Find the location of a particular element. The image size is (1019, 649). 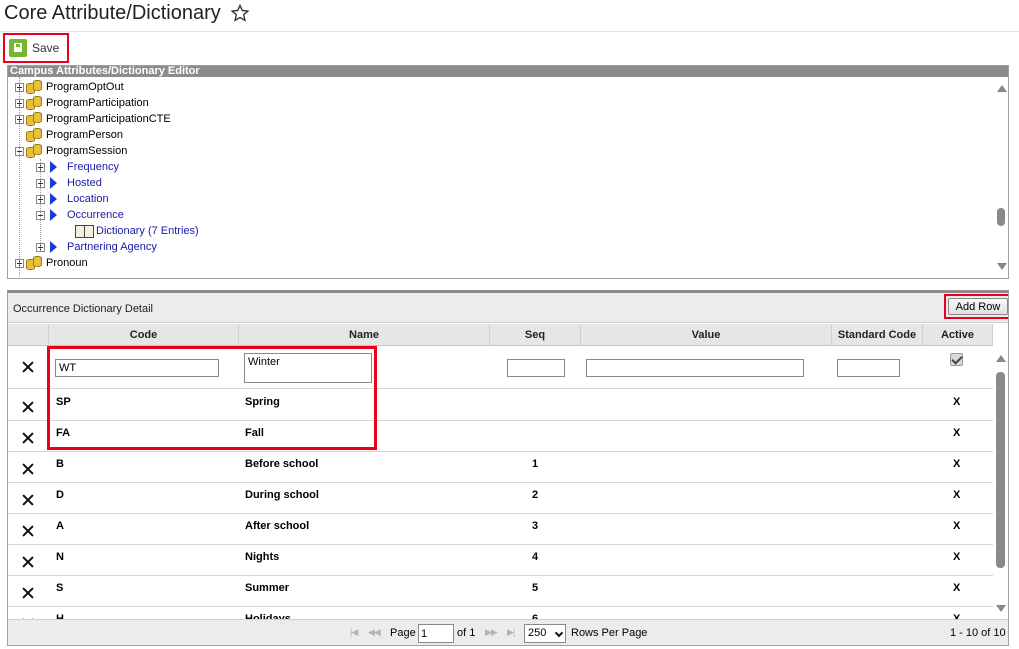

page-number-input is located at coordinates (436, 633).